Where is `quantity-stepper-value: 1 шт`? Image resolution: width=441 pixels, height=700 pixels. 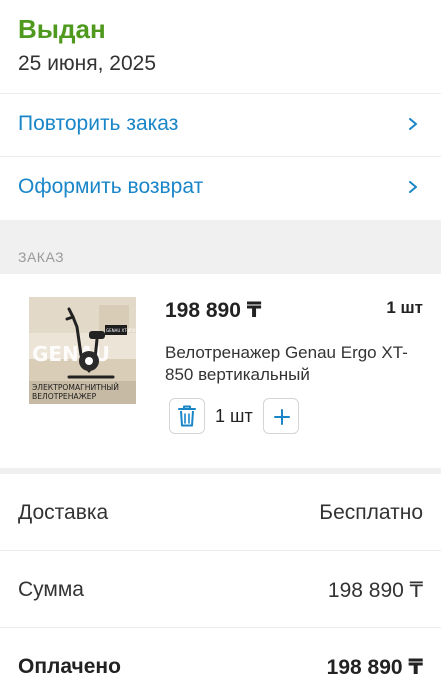 quantity-stepper-value: 1 шт is located at coordinates (234, 416).